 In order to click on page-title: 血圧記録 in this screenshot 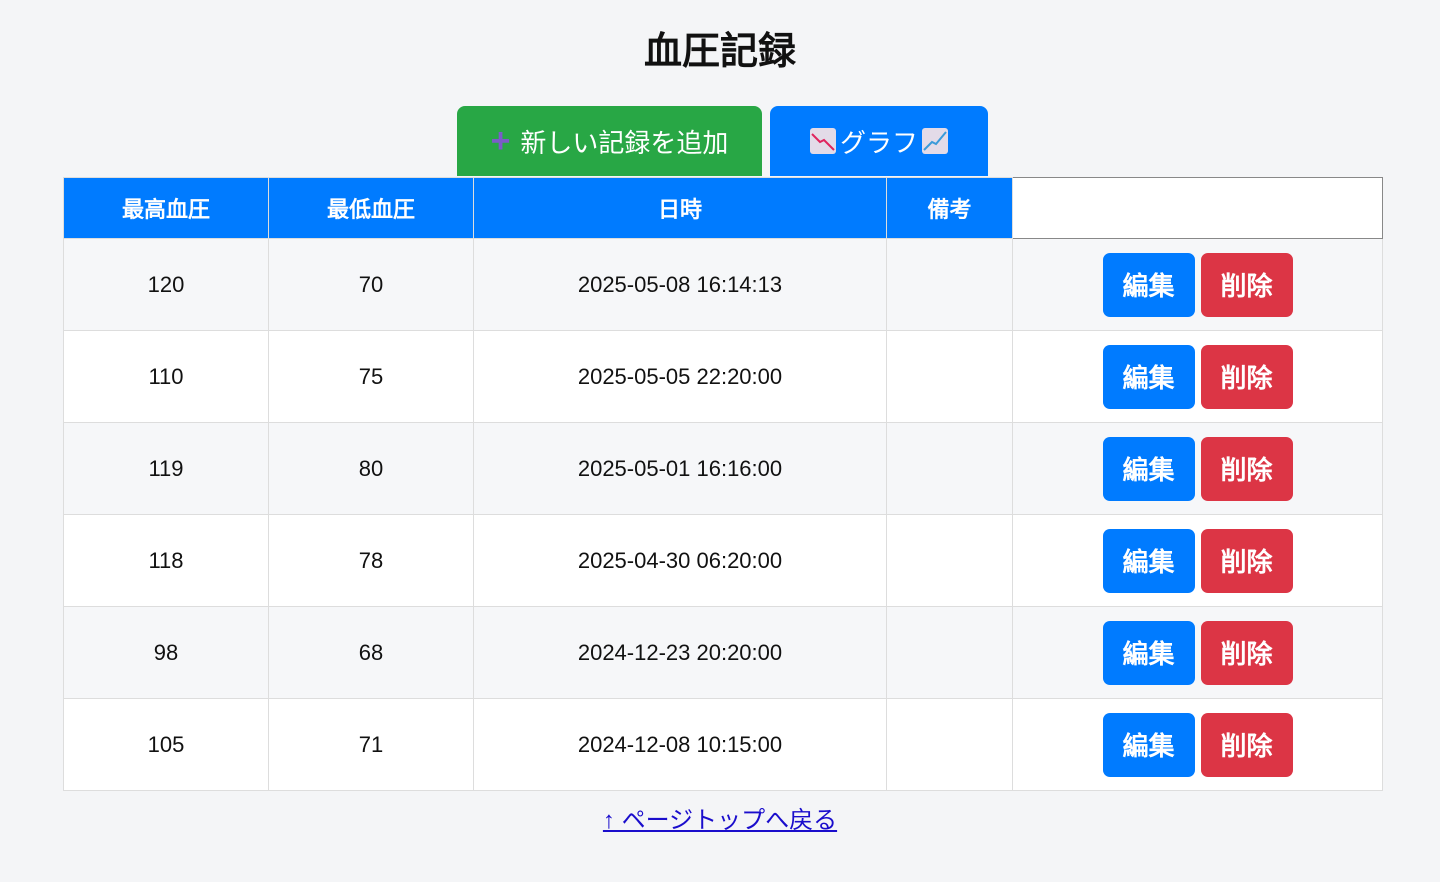, I will do `click(719, 52)`.